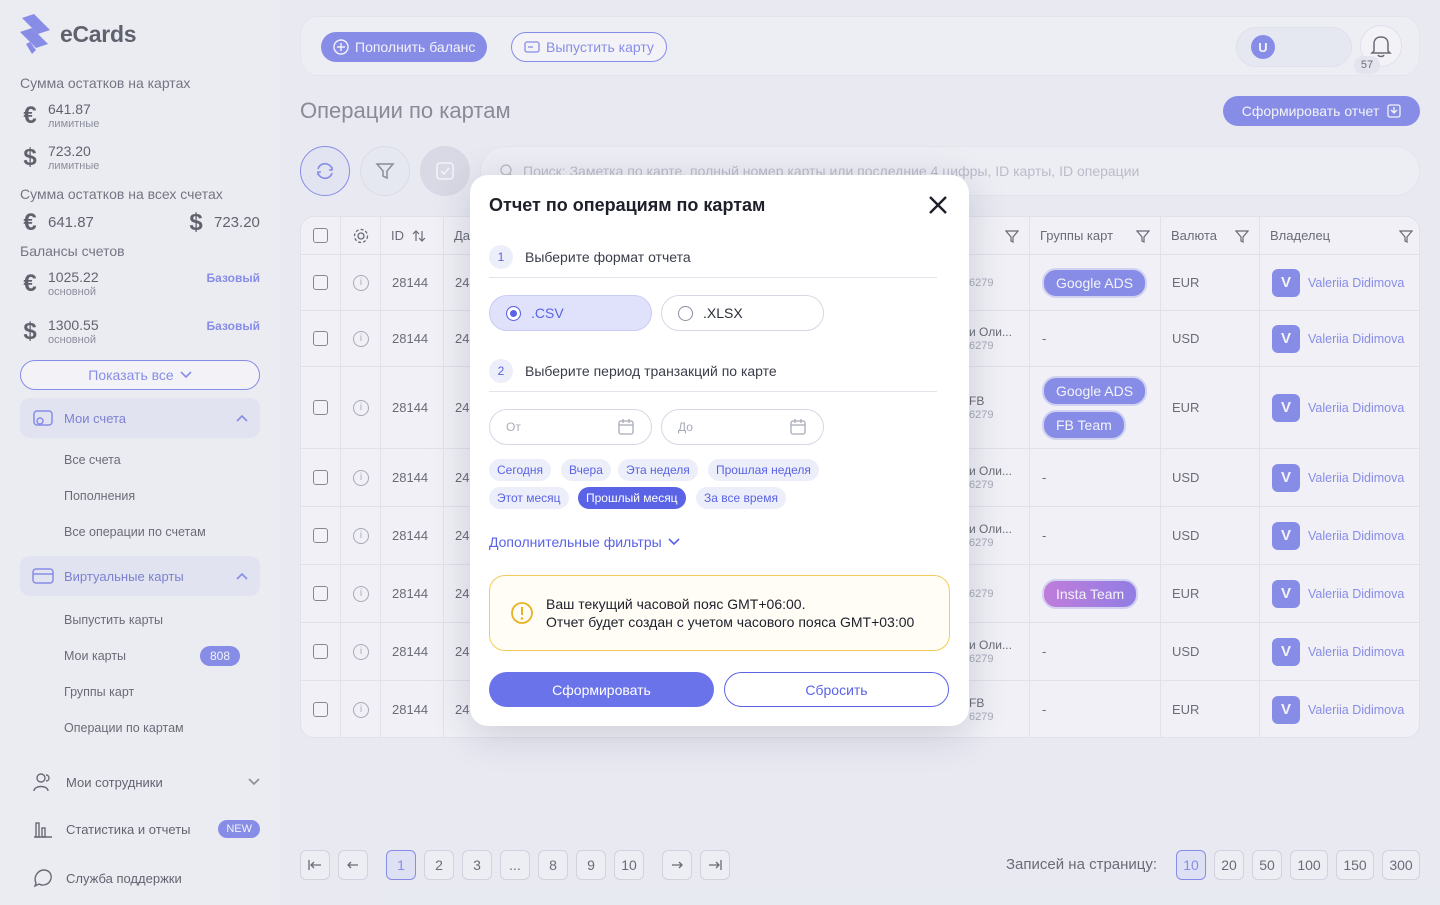 The width and height of the screenshot is (1440, 905). I want to click on date-to-placeholder: До, so click(685, 427).